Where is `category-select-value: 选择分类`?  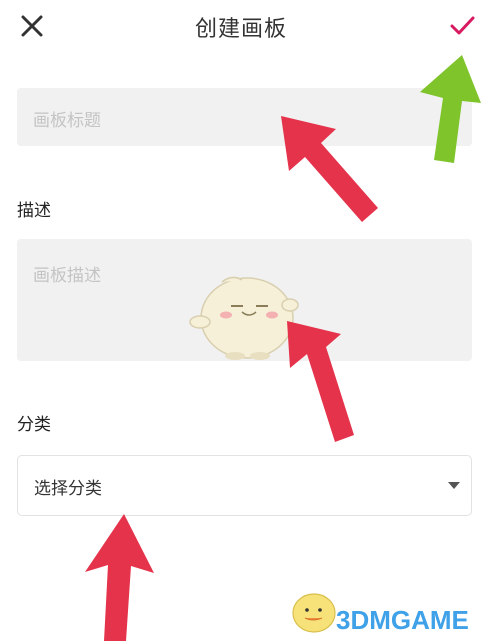
category-select-value: 选择分类 is located at coordinates (68, 489).